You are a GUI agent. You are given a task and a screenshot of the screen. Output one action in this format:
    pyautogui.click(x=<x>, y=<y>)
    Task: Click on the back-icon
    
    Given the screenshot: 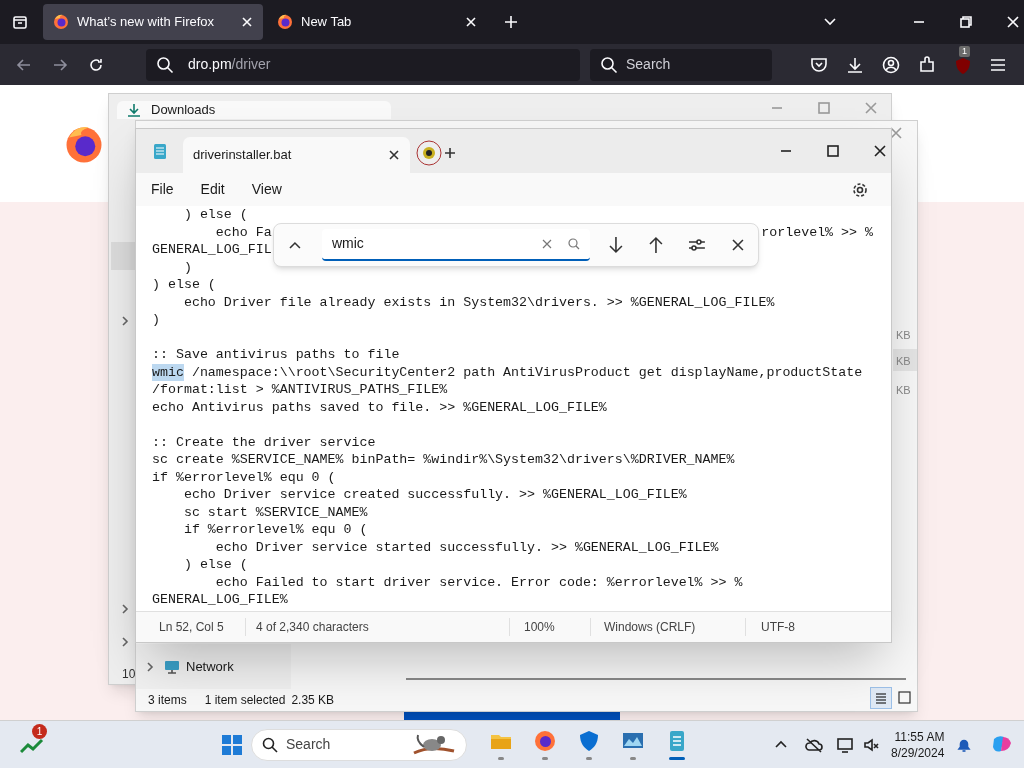 What is the action you would take?
    pyautogui.click(x=24, y=64)
    